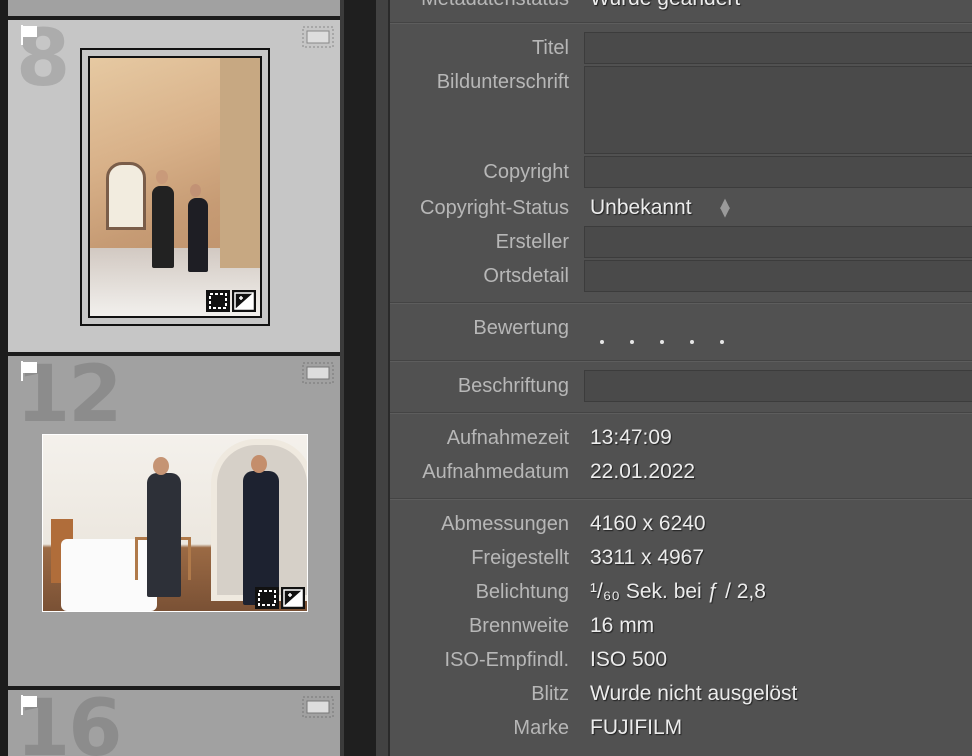 The height and width of the screenshot is (756, 972). What do you see at coordinates (778, 172) in the screenshot?
I see `copyright-field` at bounding box center [778, 172].